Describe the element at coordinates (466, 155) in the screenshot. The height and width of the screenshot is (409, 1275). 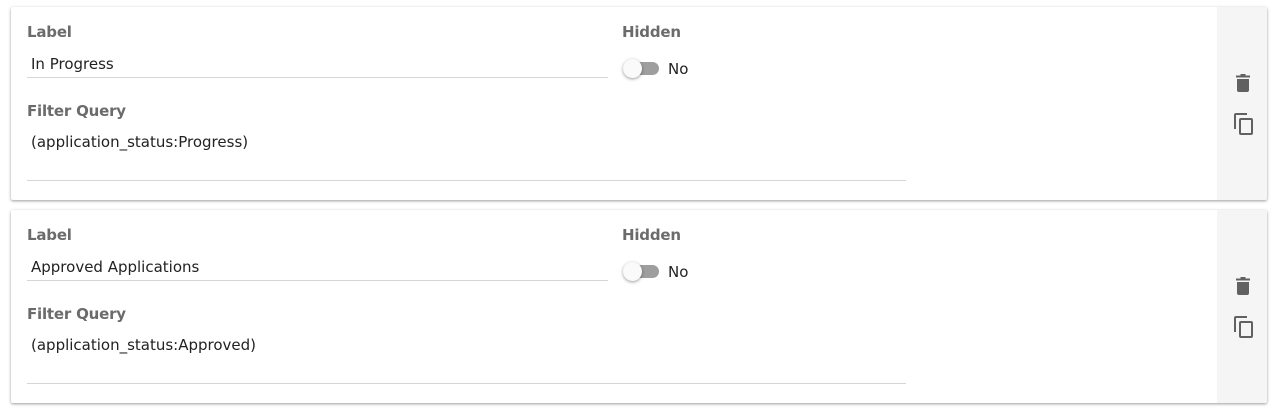
I see `filter-query-input: (application_status:Progress)` at that location.